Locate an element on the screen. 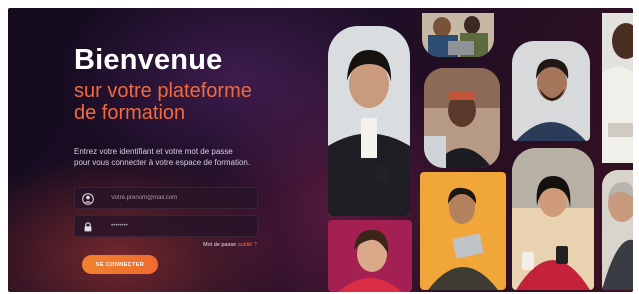 Image resolution: width=639 pixels, height=294 pixels. login-button: SE CONNECTER is located at coordinates (120, 264).